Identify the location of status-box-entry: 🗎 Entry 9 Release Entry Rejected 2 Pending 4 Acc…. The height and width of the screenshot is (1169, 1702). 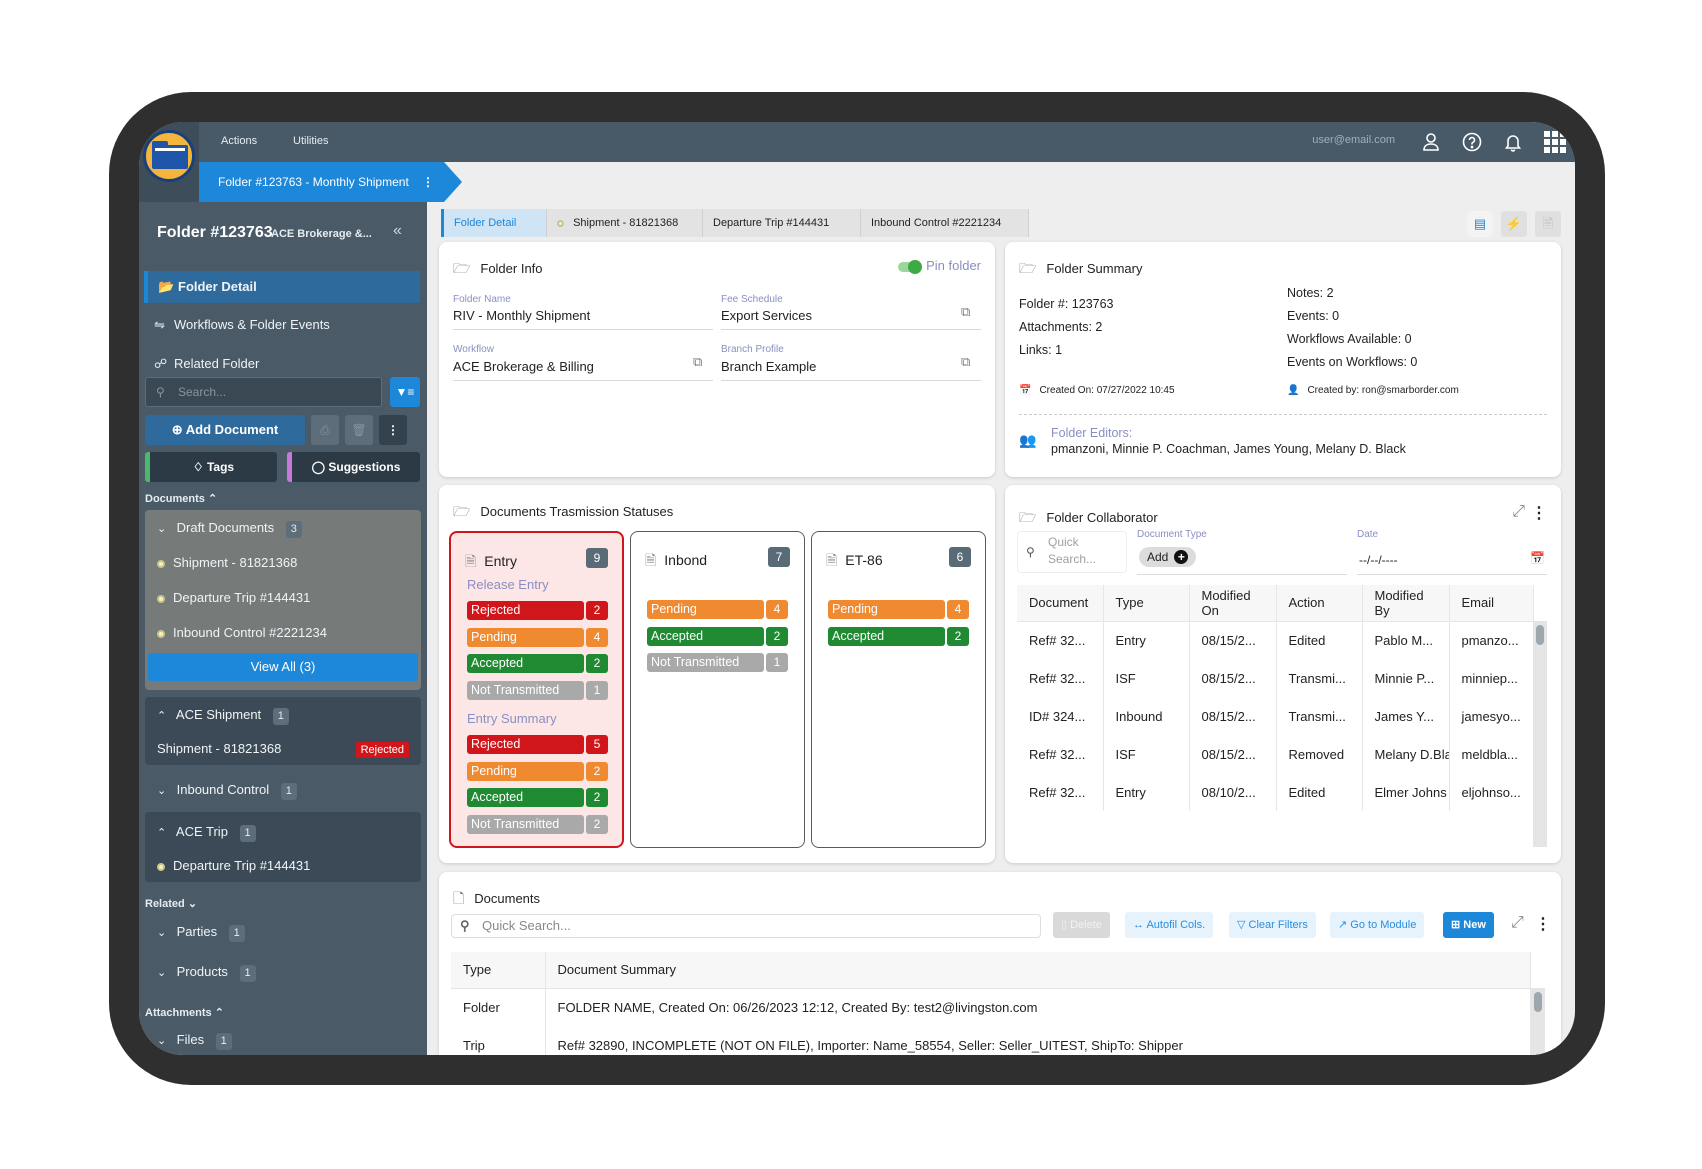
(536, 689).